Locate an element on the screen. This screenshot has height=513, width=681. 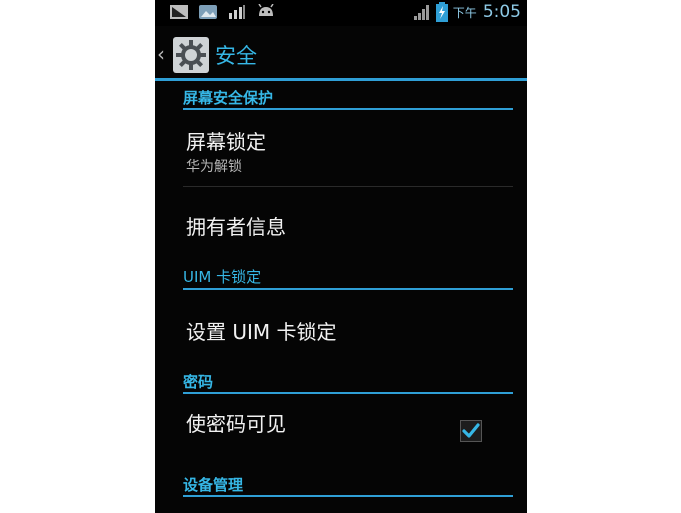
status-ampm: 下午 is located at coordinates (464, 12).